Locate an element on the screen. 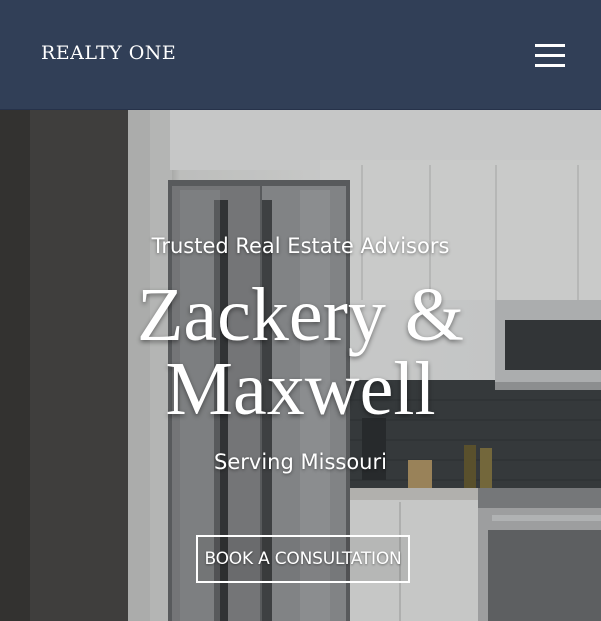 The width and height of the screenshot is (601, 621). headline-line-2: Maxwell is located at coordinates (300, 389).